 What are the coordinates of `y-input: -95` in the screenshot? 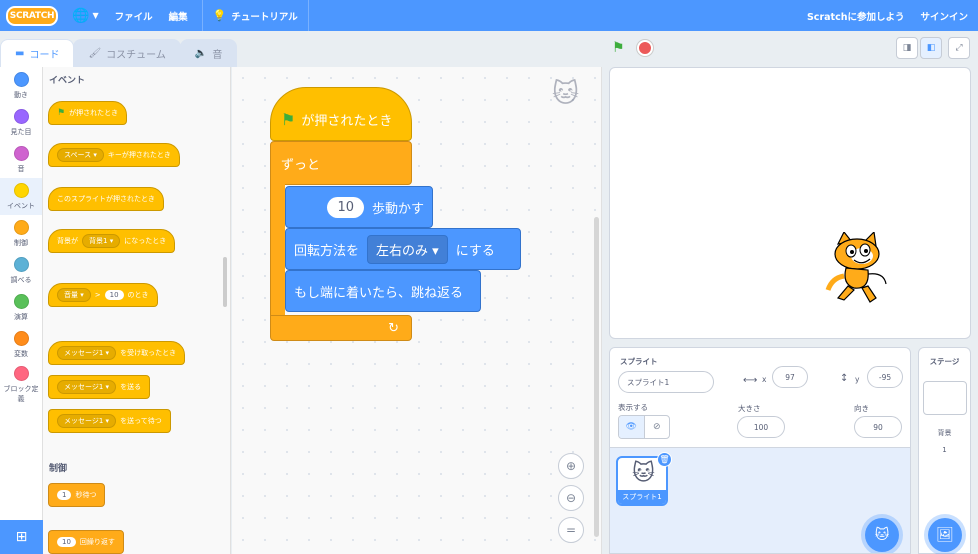 It's located at (885, 377).